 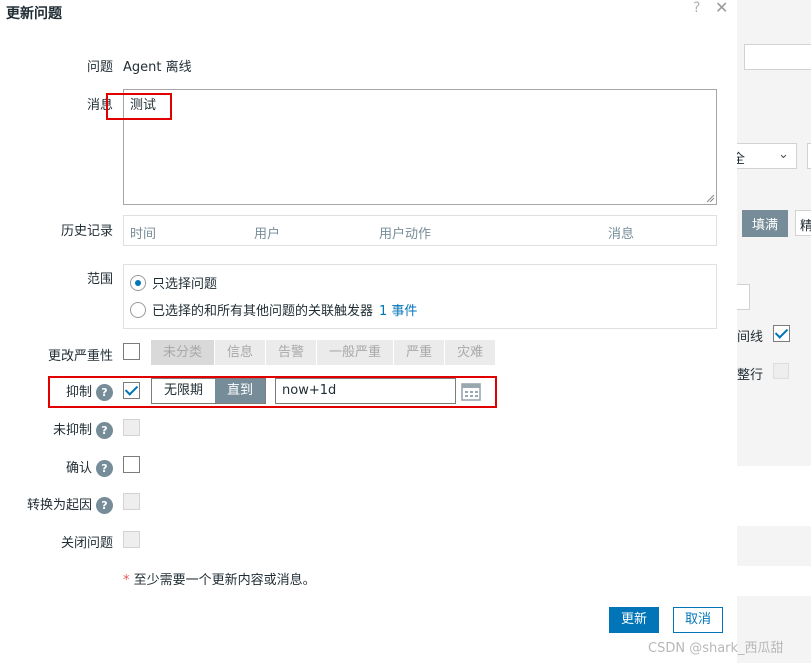 What do you see at coordinates (131, 501) in the screenshot?
I see `convert-cause-checkbox` at bounding box center [131, 501].